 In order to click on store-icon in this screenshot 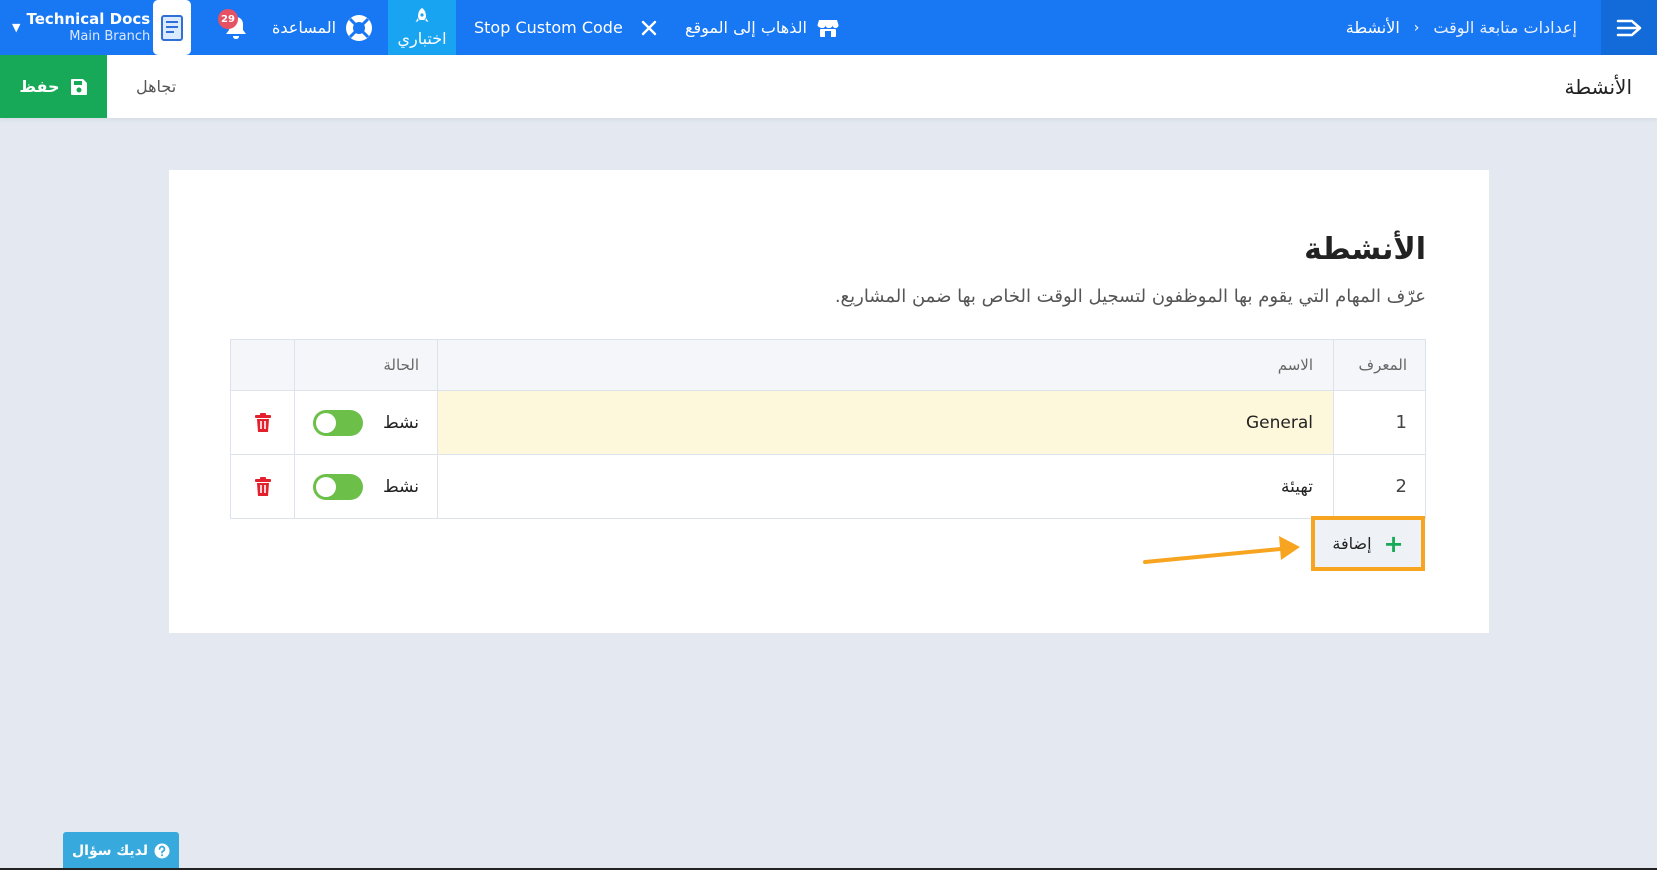, I will do `click(828, 28)`.